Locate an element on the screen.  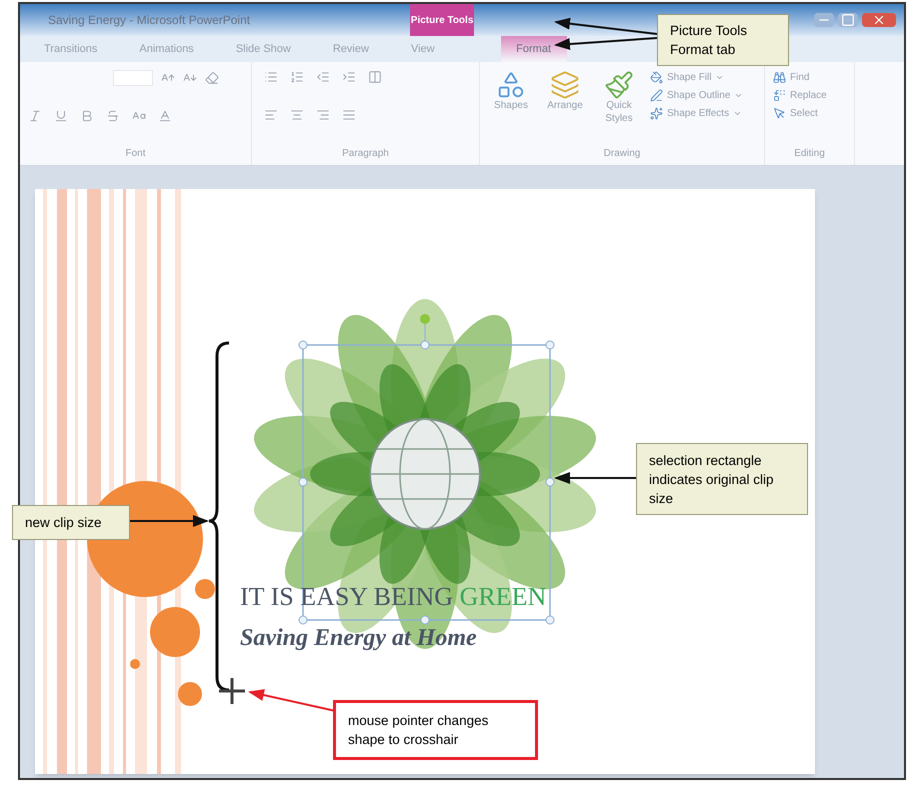
sparkles-icon is located at coordinates (656, 113).